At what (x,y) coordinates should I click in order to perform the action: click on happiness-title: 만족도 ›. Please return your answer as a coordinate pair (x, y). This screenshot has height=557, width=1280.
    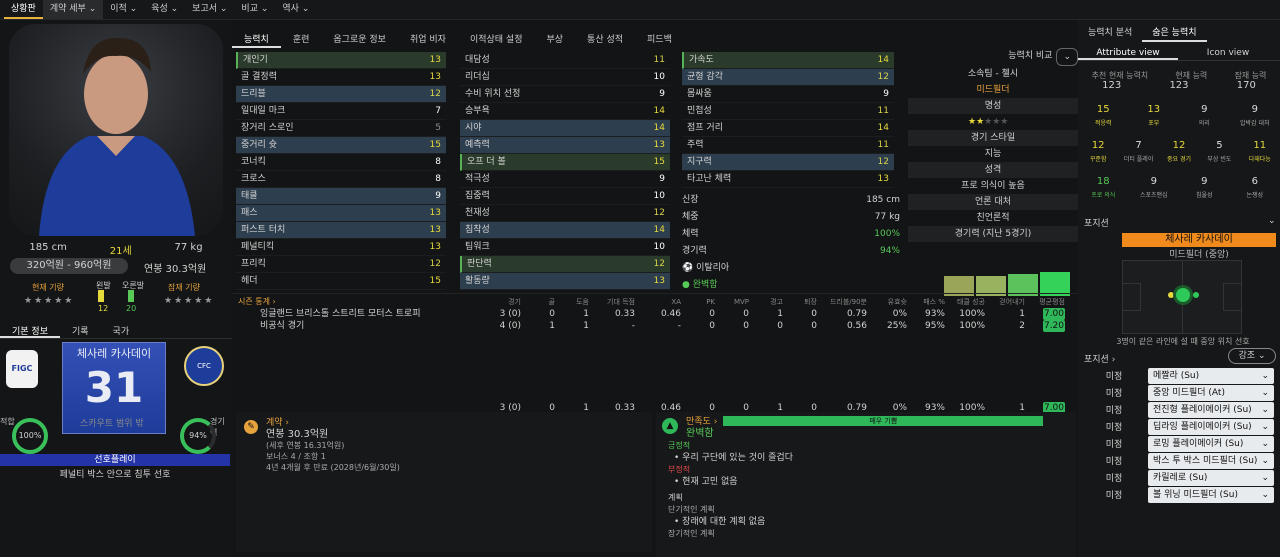
    Looking at the image, I should click on (701, 422).